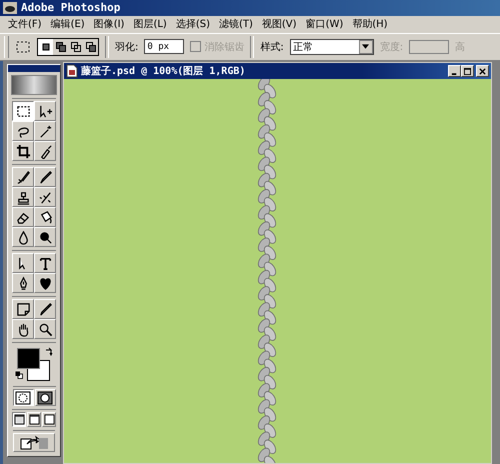  I want to click on add-selection-icon, so click(60, 46).